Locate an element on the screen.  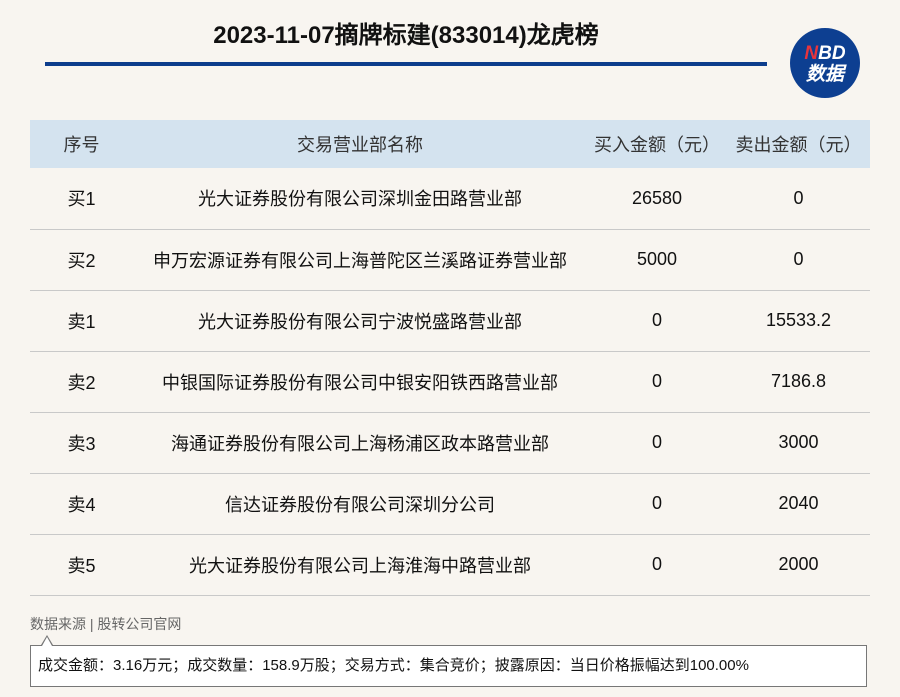
table-row: 卖4 信达证券股份有限公司深圳分公司 0 2040 is located at coordinates (450, 503).